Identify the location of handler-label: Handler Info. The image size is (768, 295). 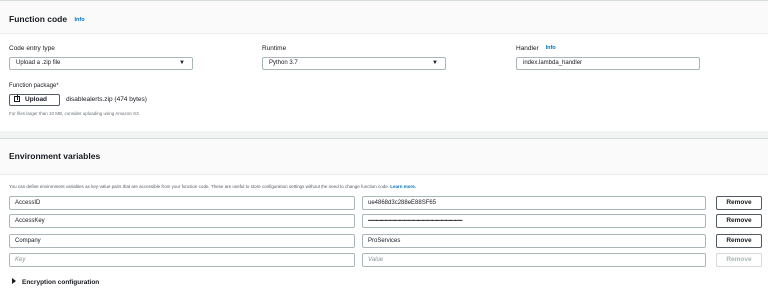
(536, 48).